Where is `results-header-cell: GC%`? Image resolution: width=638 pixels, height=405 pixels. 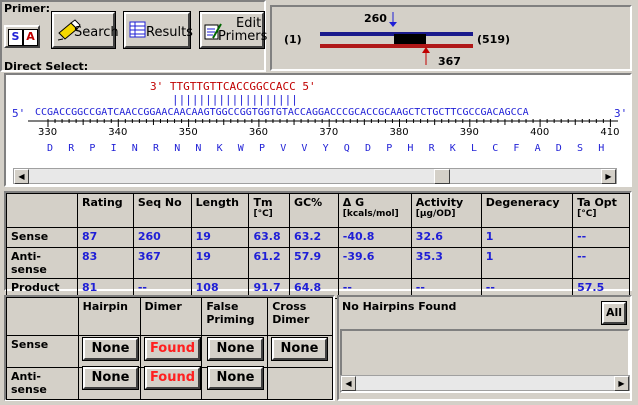
results-header-cell: GC% is located at coordinates (314, 210).